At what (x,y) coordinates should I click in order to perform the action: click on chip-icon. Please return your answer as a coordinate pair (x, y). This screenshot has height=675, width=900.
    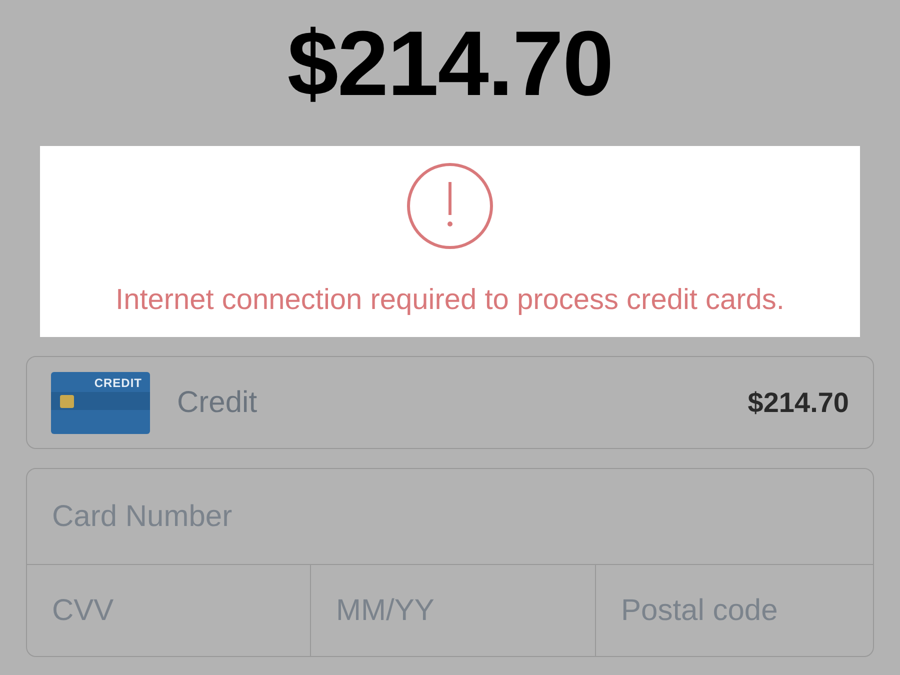
    Looking at the image, I should click on (67, 401).